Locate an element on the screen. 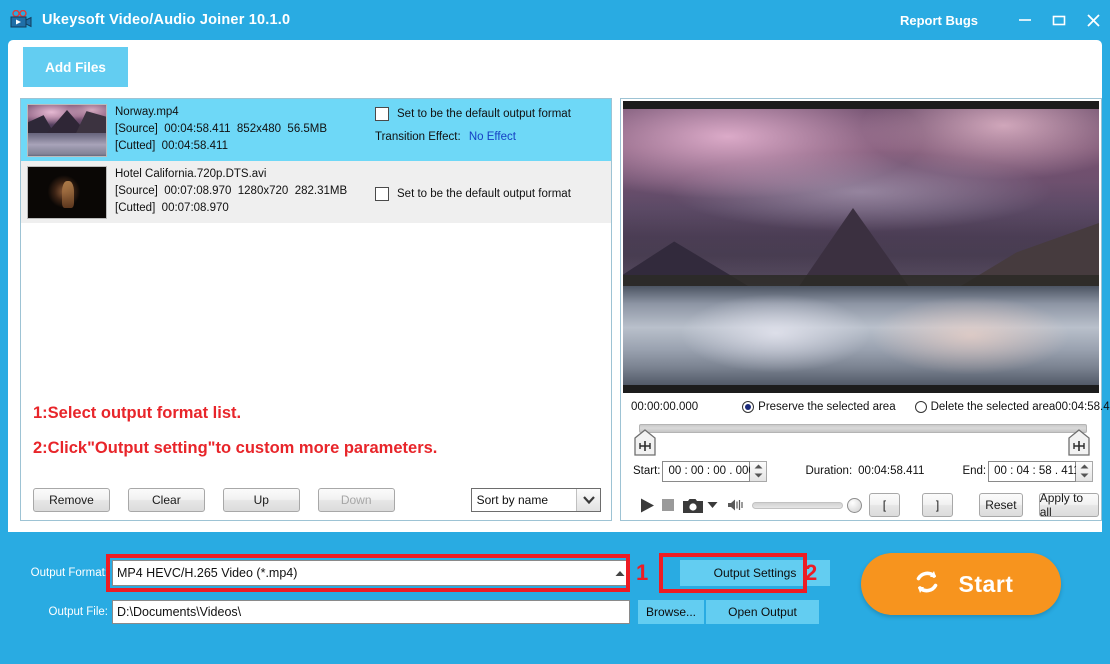 The width and height of the screenshot is (1110, 664). volume-slider-knob is located at coordinates (854, 505).